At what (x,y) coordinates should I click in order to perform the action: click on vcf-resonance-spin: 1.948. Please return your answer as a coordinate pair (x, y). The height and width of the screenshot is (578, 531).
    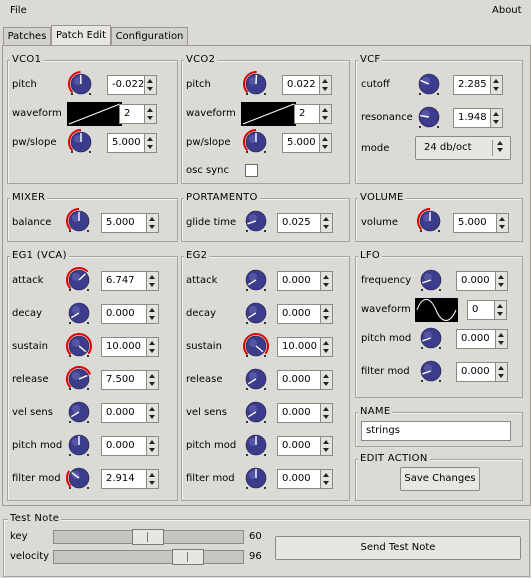
    Looking at the image, I should click on (478, 118).